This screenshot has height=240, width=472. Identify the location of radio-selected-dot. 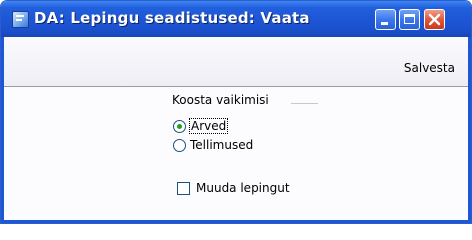
(179, 126).